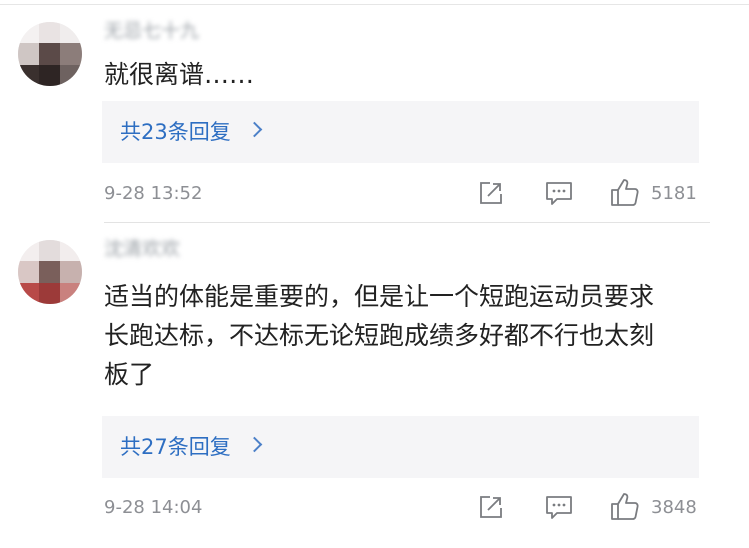  I want to click on like-button, so click(625, 508).